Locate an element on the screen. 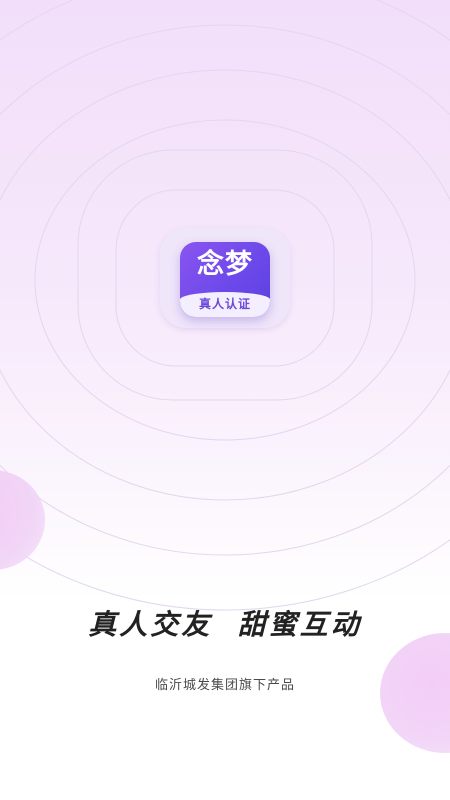 This screenshot has width=450, height=800. tagline: 真人交友 甜蜜互动 is located at coordinates (225, 625).